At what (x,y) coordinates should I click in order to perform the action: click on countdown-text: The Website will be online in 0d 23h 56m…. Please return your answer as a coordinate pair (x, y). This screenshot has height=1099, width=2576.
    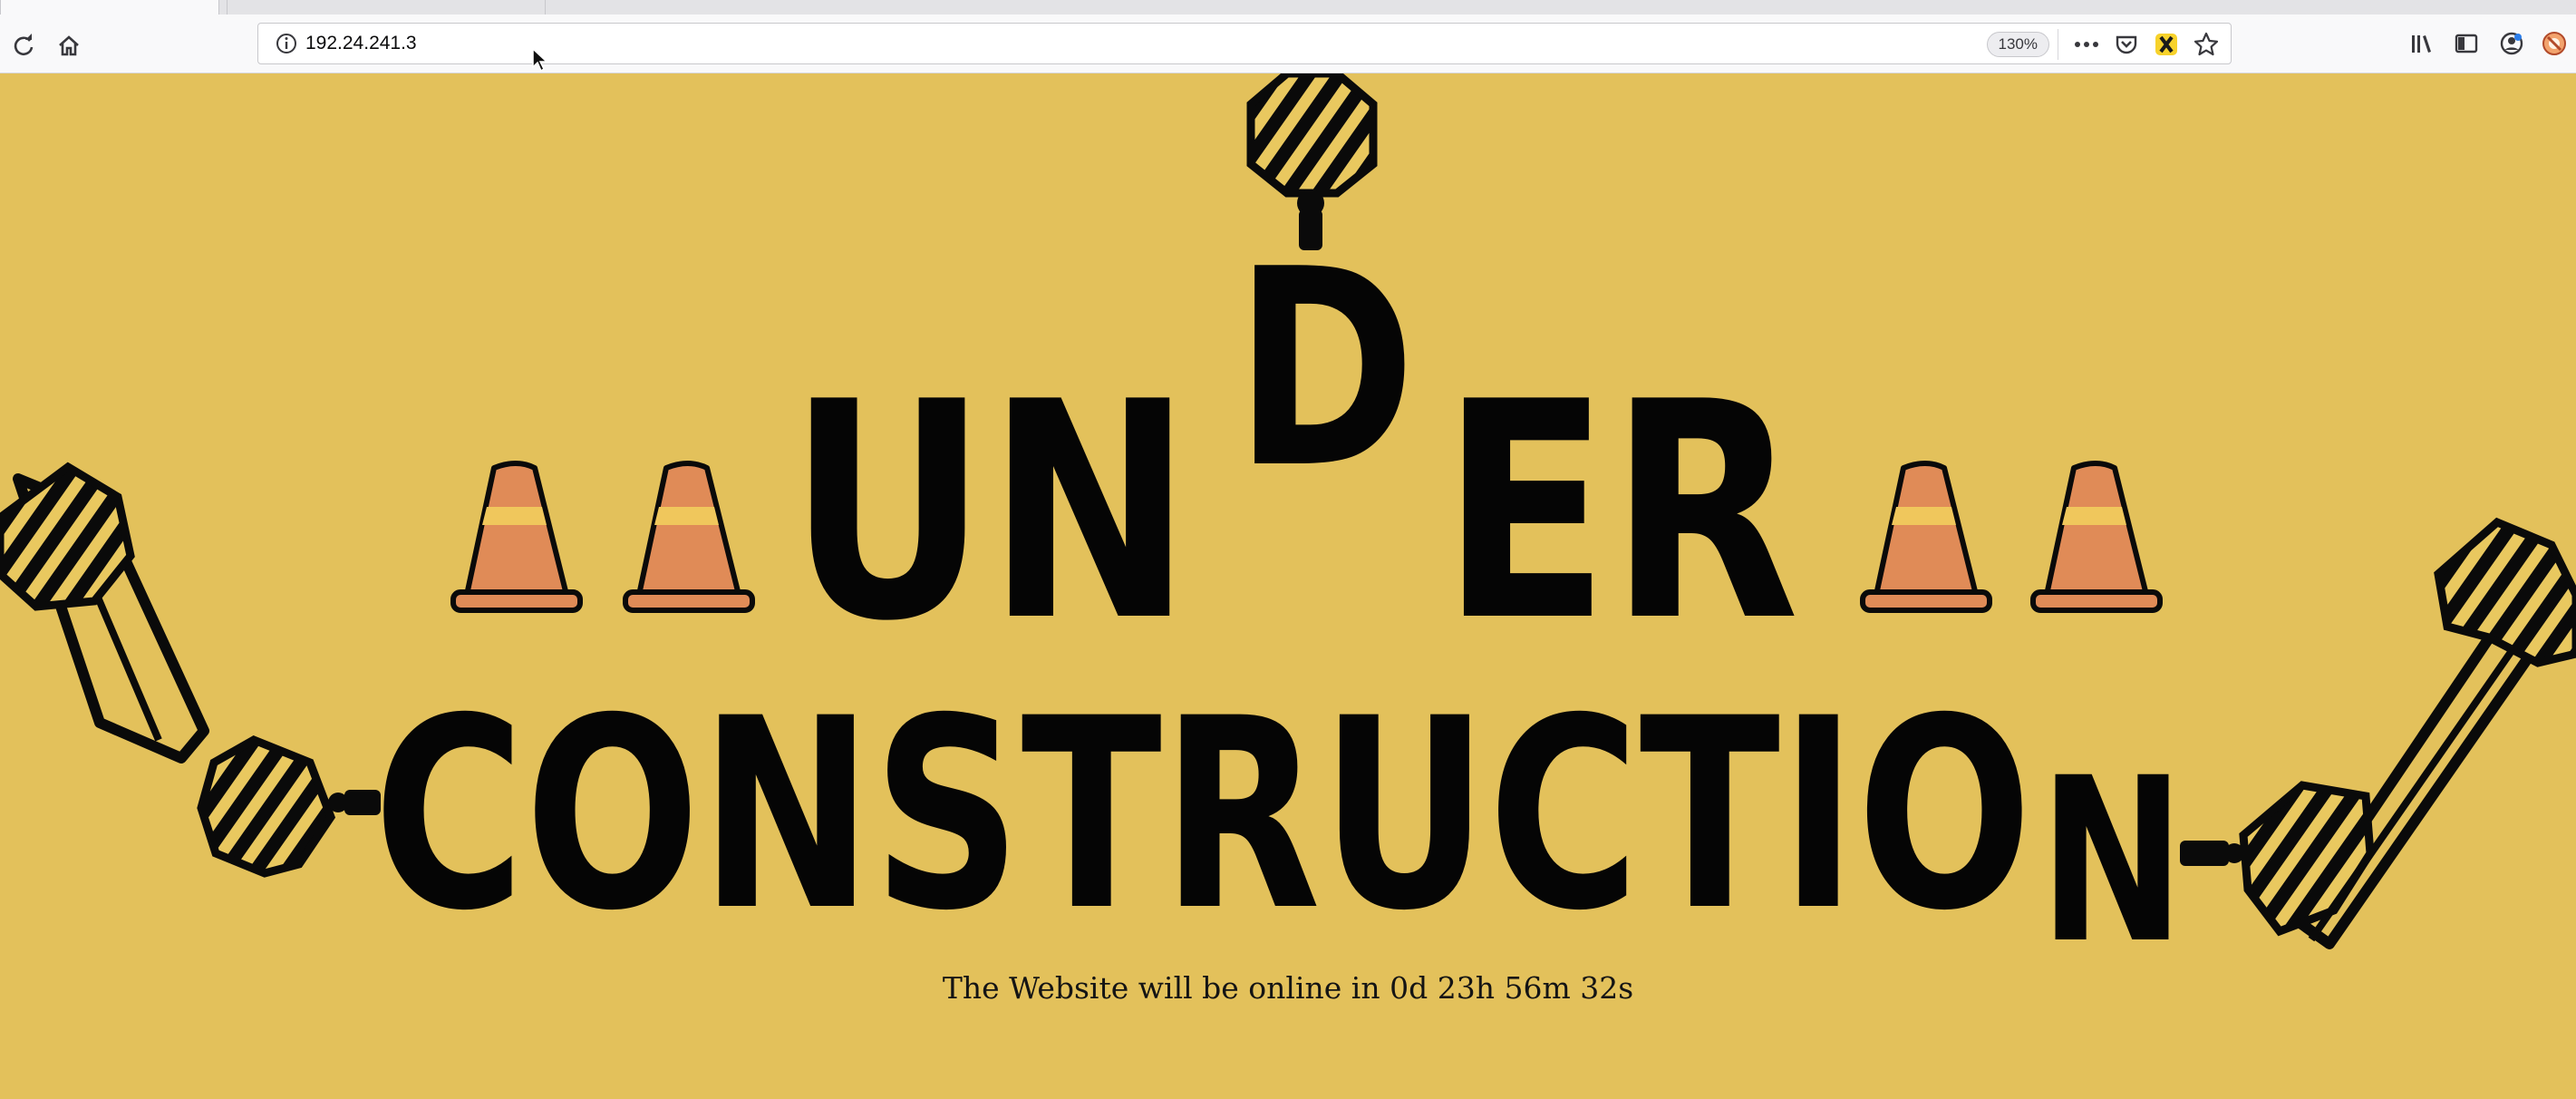
    Looking at the image, I should click on (1288, 988).